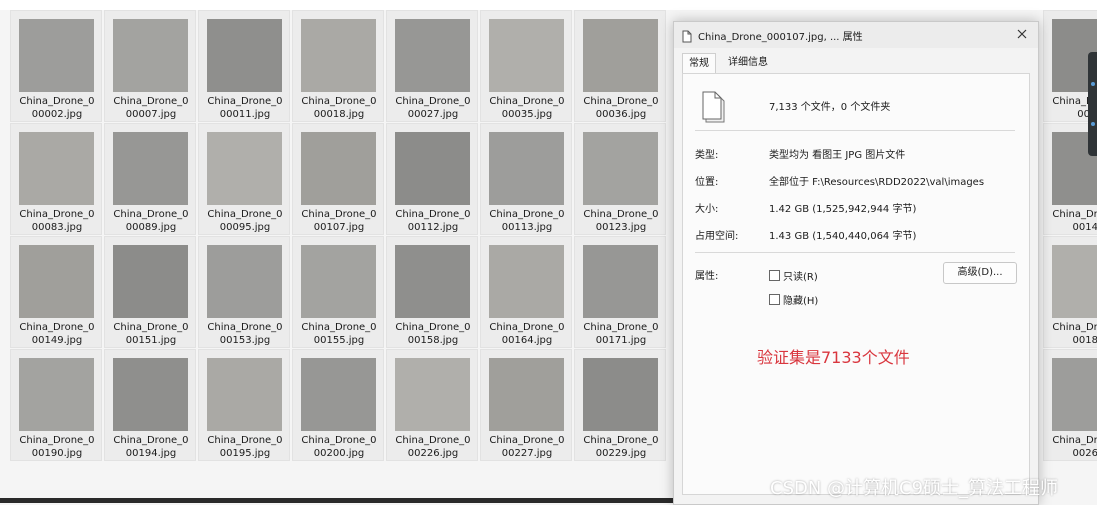  What do you see at coordinates (1070, 292) in the screenshot?
I see `file-item: China_Drone_000183.` at bounding box center [1070, 292].